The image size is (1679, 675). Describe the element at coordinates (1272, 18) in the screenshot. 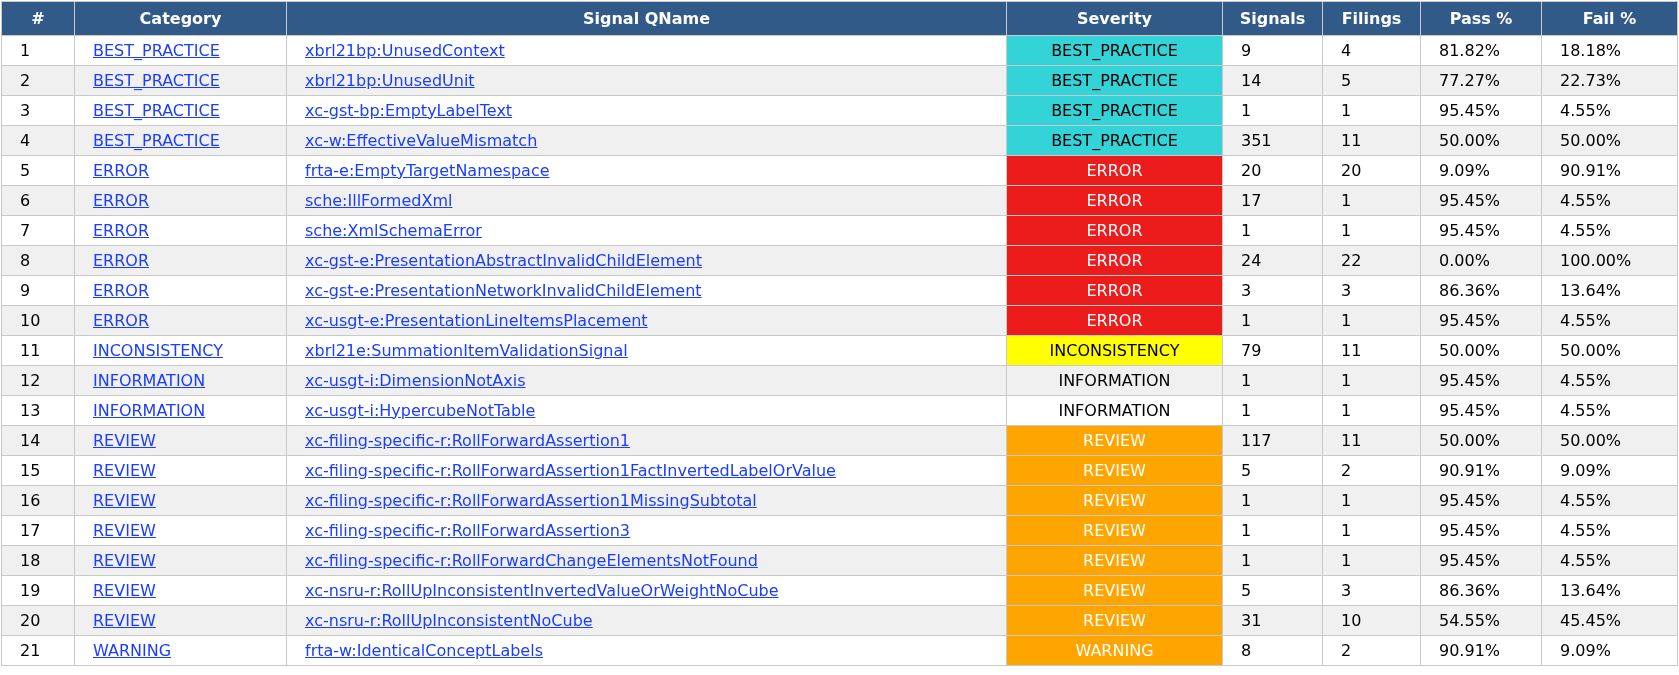

I see `column-header: Signals` at that location.